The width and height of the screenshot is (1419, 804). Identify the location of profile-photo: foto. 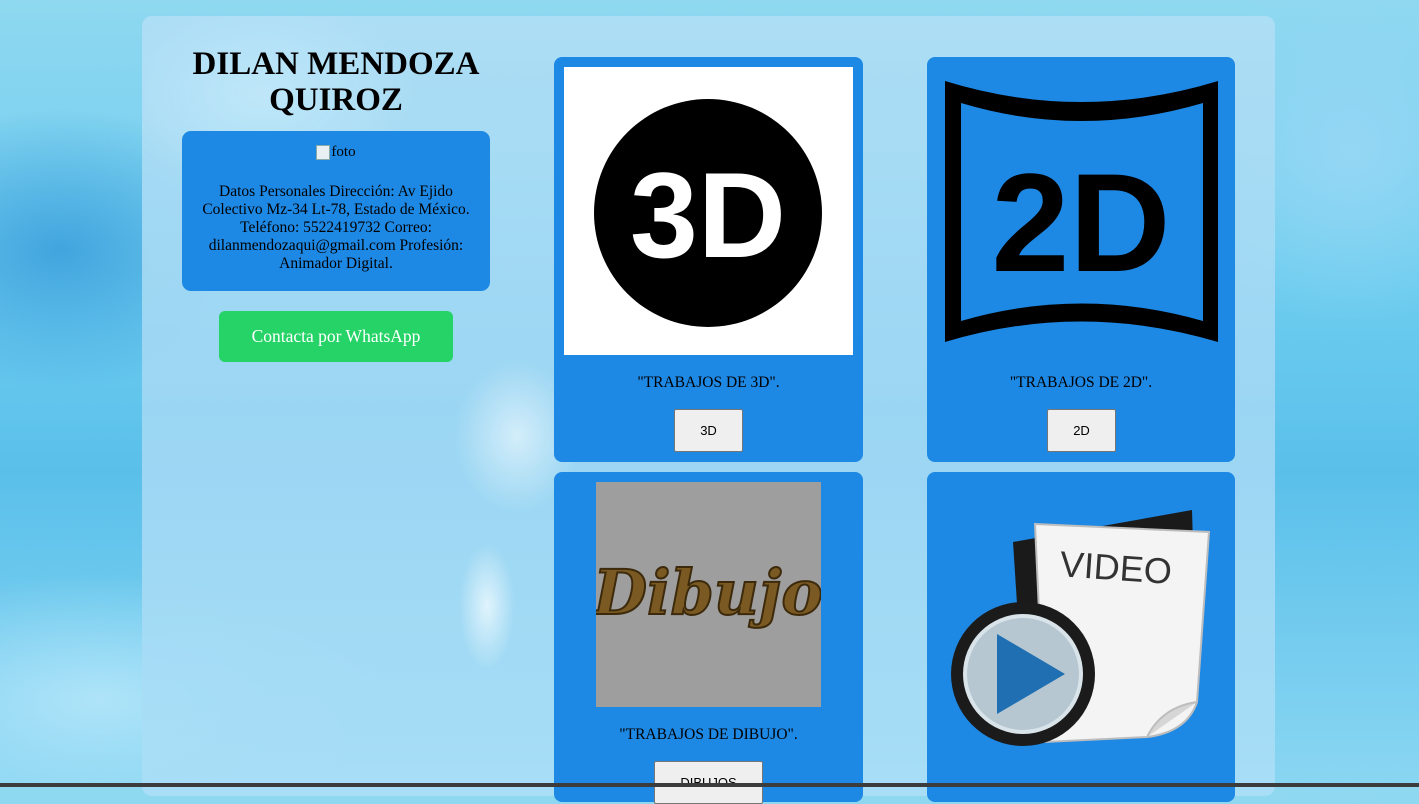
(336, 152).